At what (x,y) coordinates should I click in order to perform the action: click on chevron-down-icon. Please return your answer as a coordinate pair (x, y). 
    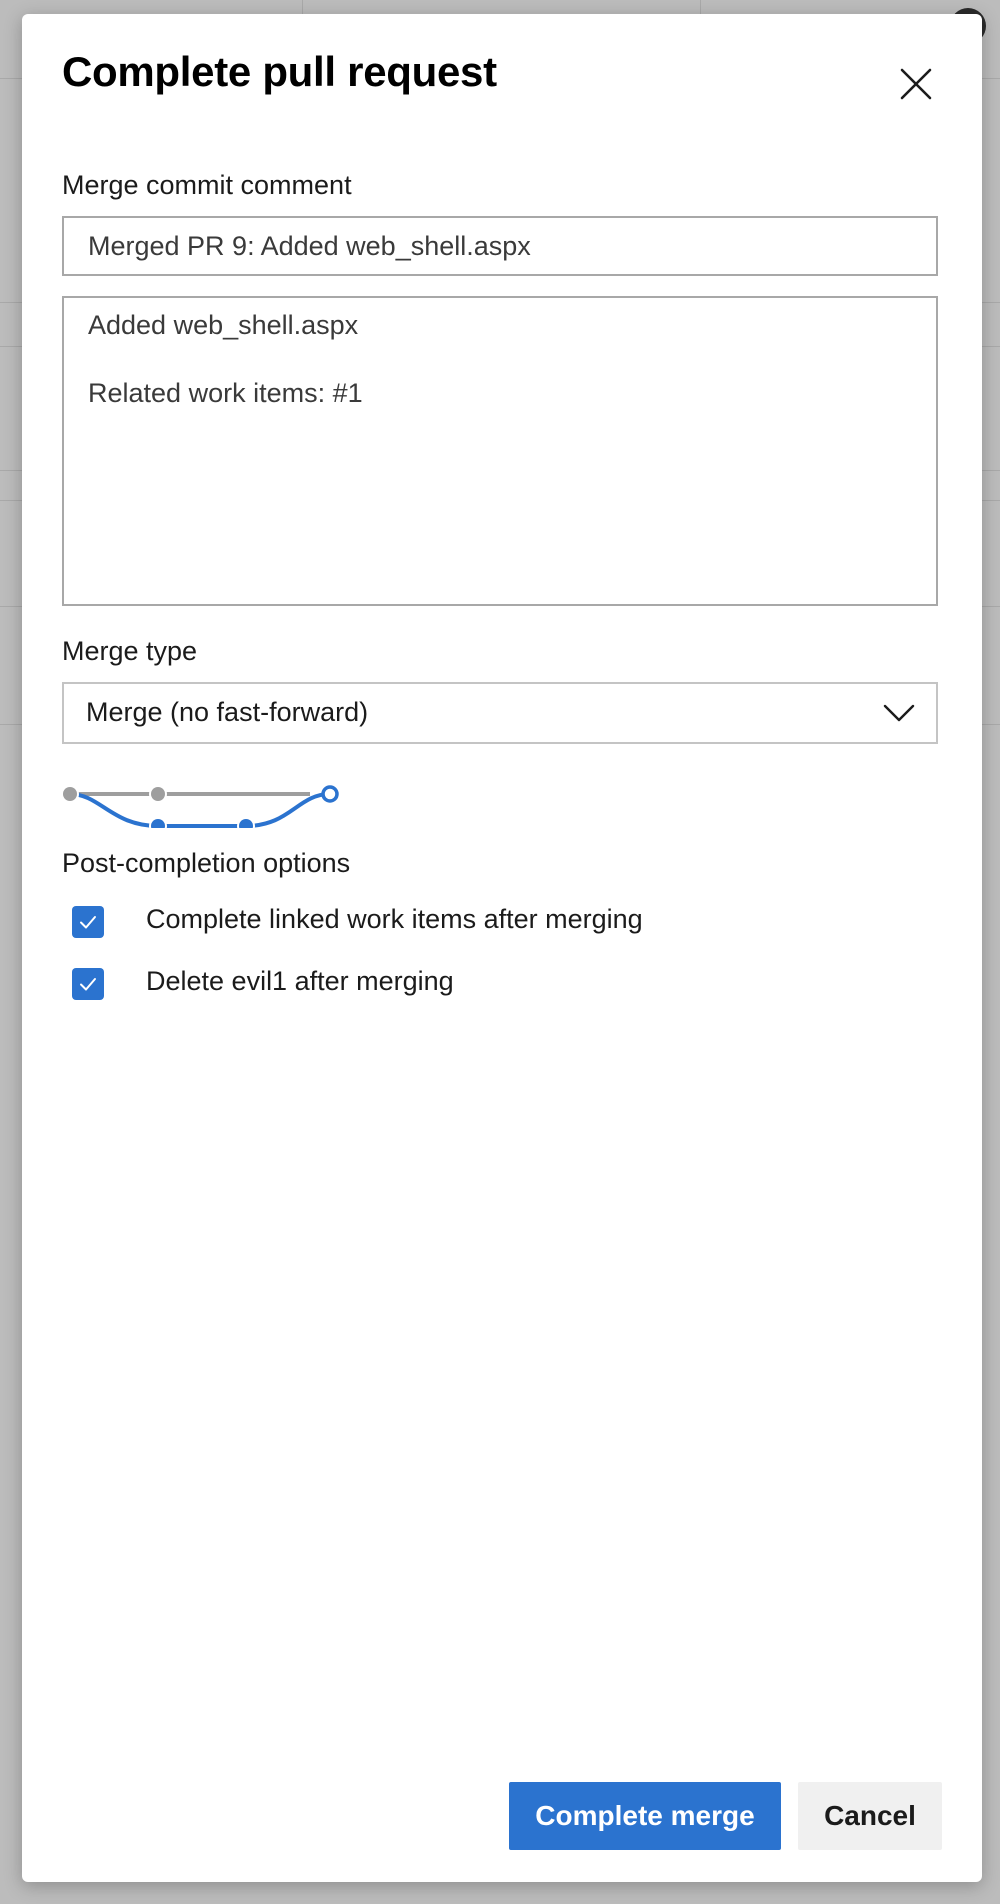
    Looking at the image, I should click on (899, 715).